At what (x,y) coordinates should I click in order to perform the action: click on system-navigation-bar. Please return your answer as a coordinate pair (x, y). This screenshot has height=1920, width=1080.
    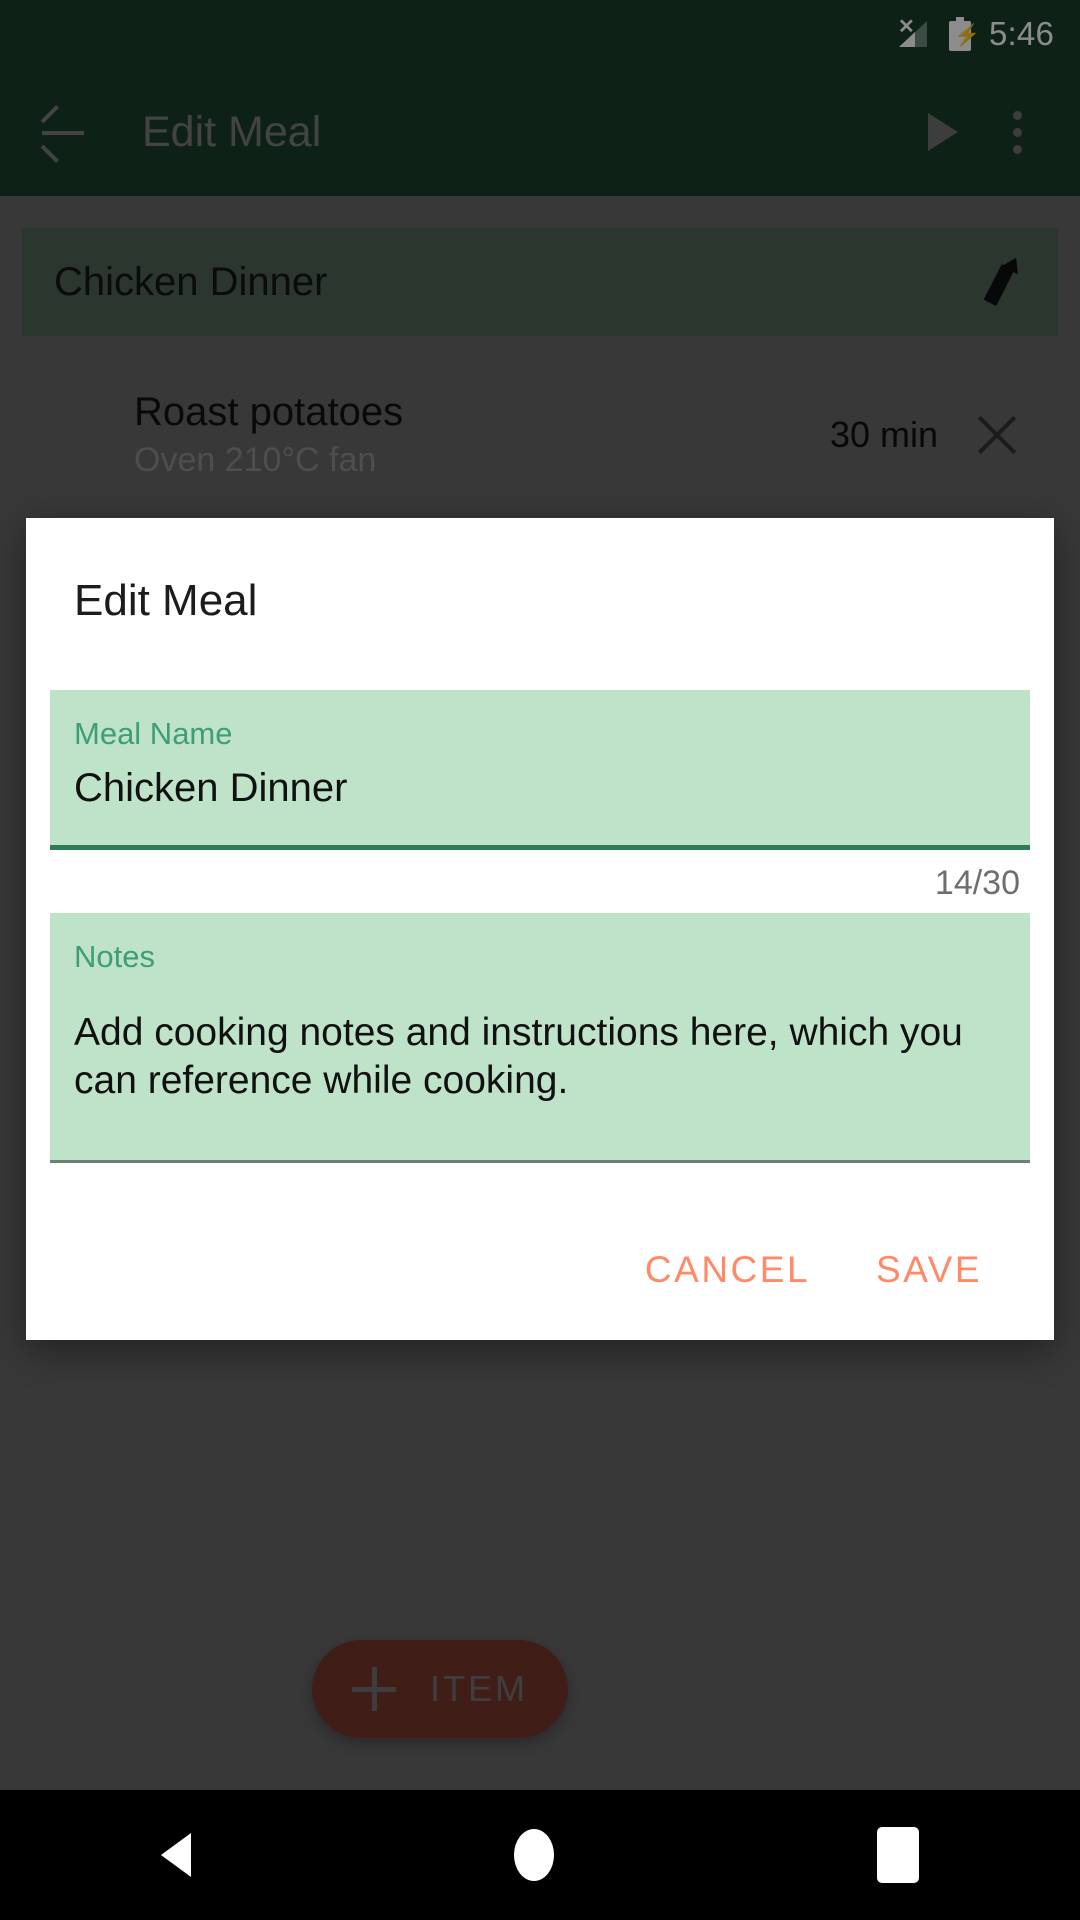
    Looking at the image, I should click on (540, 1855).